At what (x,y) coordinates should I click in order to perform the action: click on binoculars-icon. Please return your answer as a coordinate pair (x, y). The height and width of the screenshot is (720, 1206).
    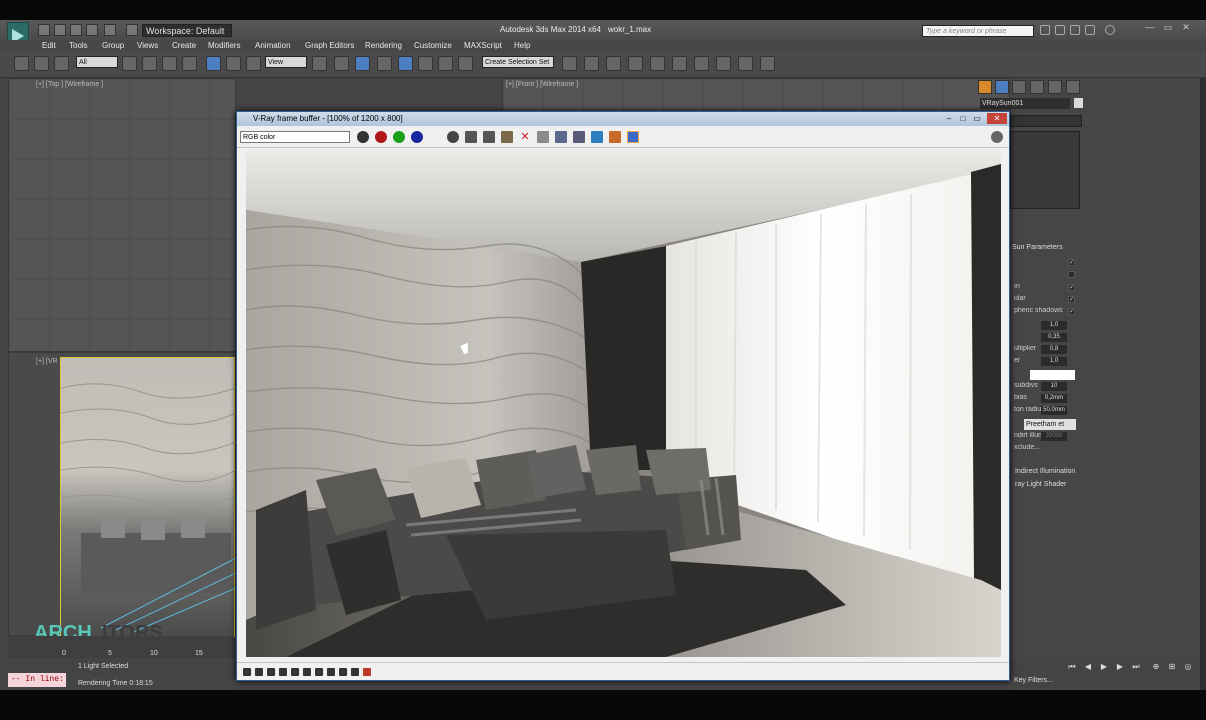
    Looking at the image, I should click on (1045, 30).